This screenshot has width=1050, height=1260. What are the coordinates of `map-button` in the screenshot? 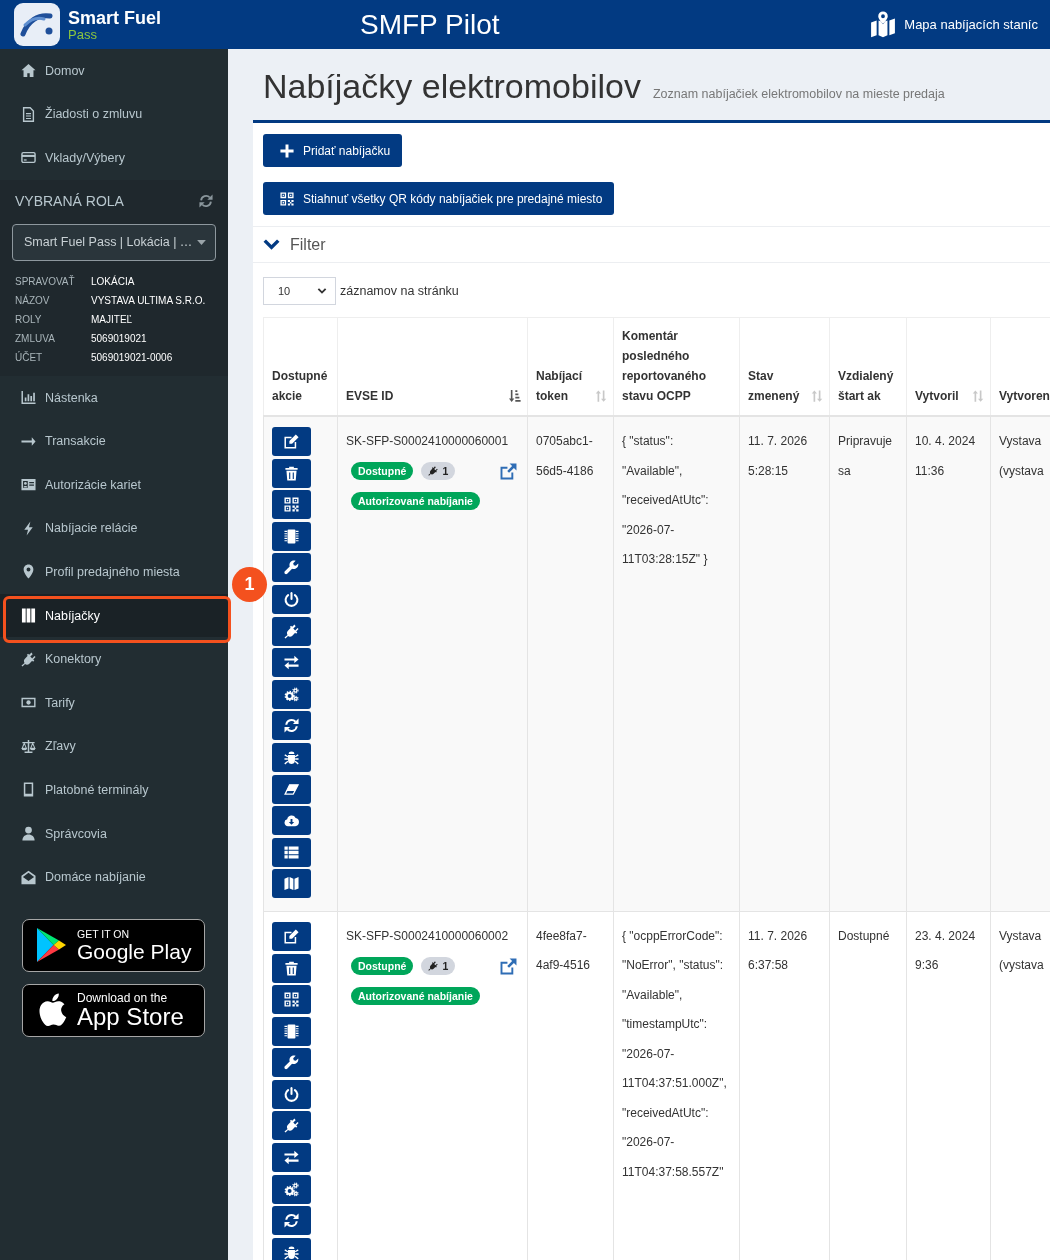 It's located at (291, 884).